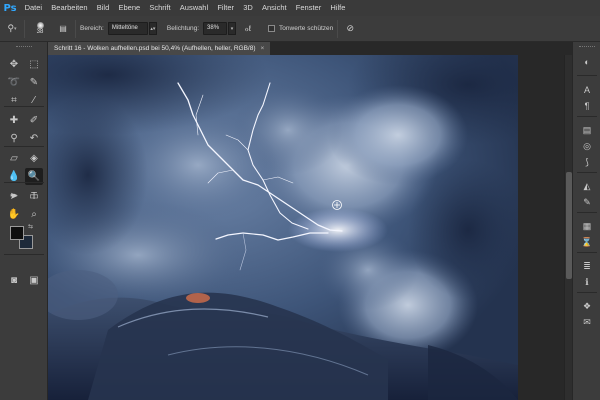 The image size is (600, 400). What do you see at coordinates (17, 233) in the screenshot?
I see `foreground-color-swatch` at bounding box center [17, 233].